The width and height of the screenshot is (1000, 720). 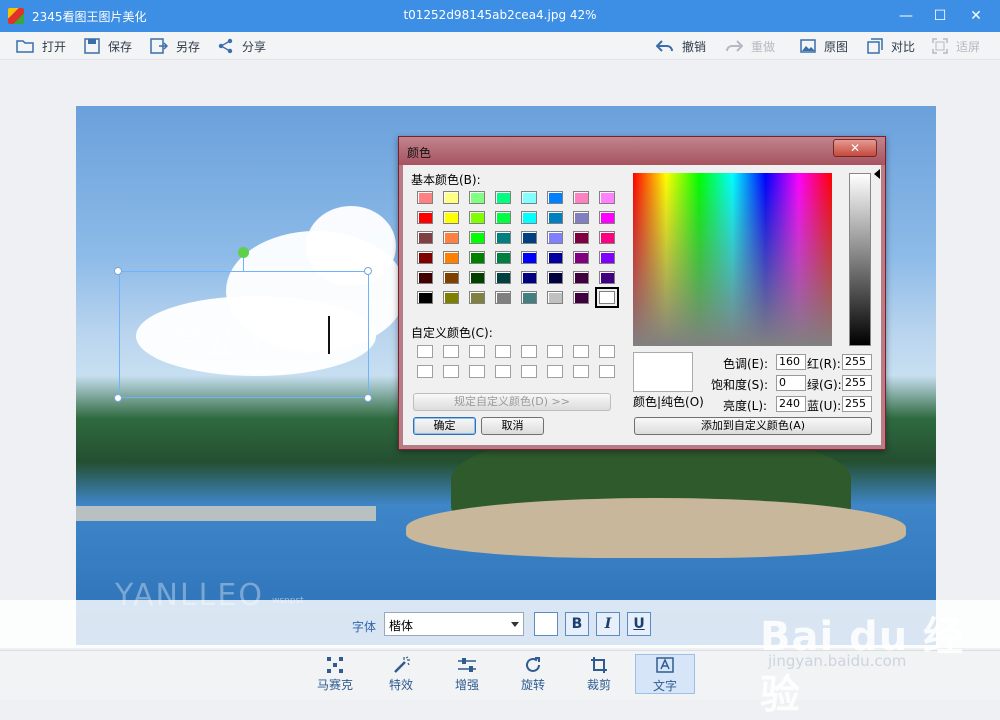 I want to click on text-color-button, so click(x=546, y=624).